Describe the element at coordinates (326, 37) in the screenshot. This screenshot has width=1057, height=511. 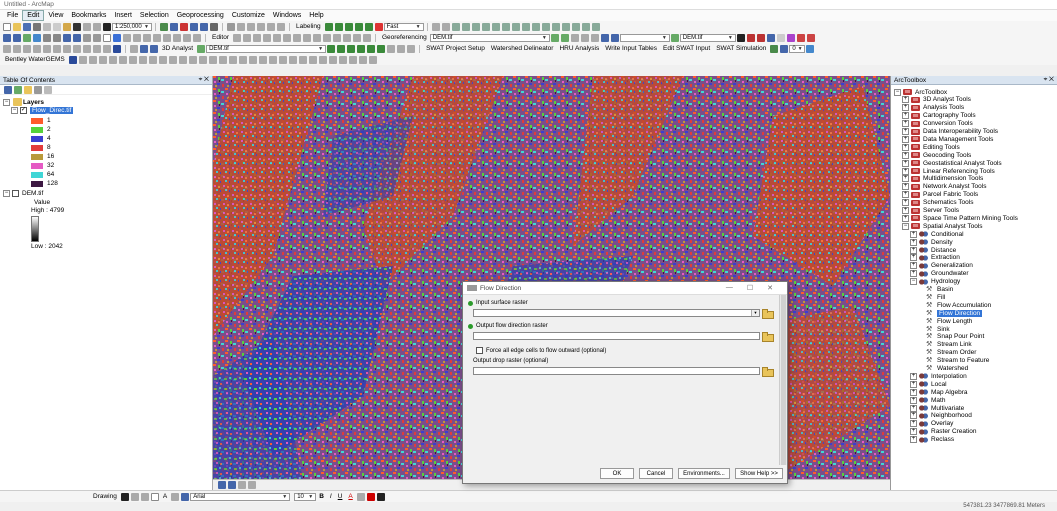
I see `split-icon` at that location.